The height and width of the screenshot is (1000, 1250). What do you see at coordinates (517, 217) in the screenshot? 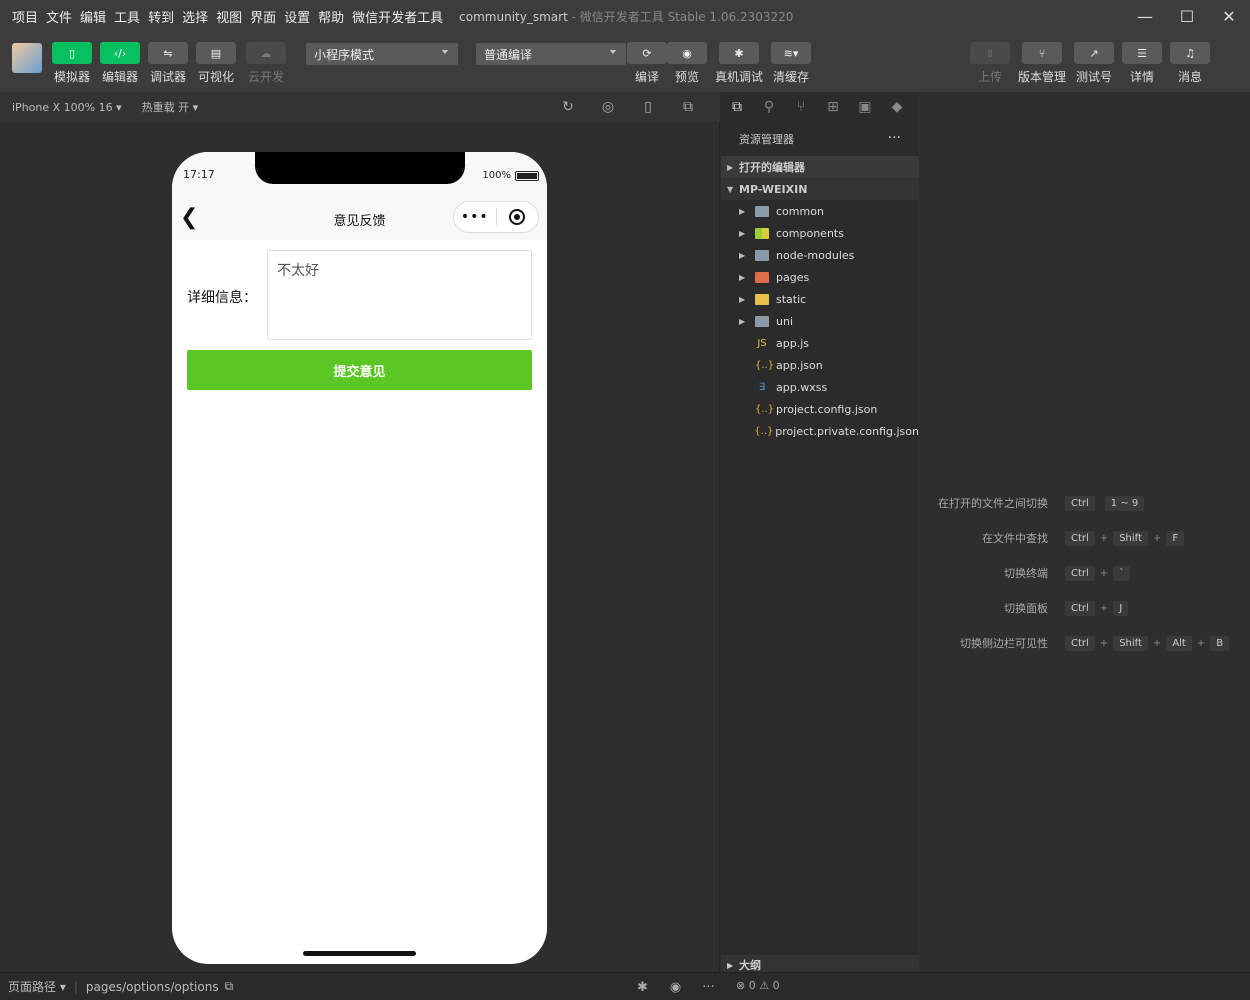
I see `close-miniprogram-button` at bounding box center [517, 217].